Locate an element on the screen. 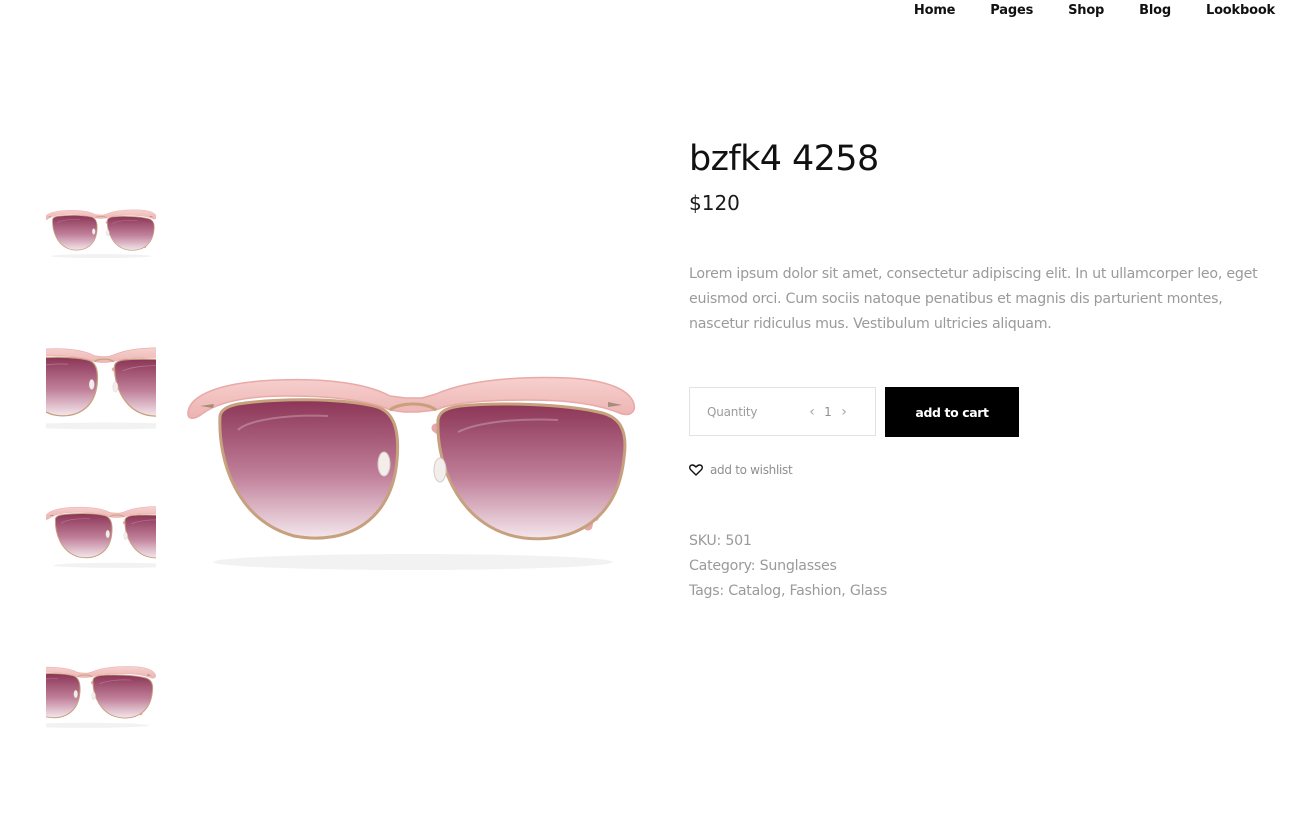 The height and width of the screenshot is (839, 1309). add-to-wishlist-link: add to wishlist is located at coordinates (741, 470).